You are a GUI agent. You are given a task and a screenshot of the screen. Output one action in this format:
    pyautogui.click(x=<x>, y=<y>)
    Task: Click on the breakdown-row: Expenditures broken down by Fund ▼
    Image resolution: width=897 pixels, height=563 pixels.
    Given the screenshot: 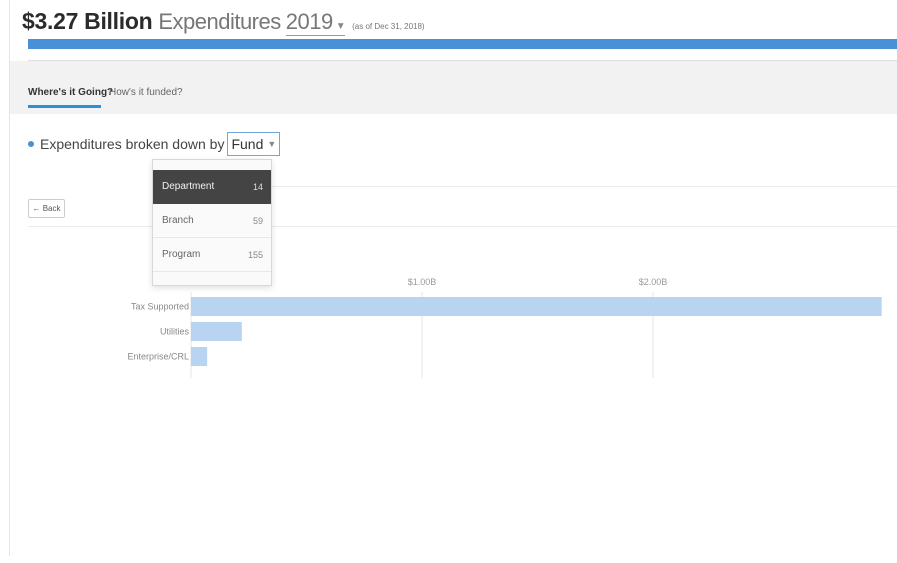 What is the action you would take?
    pyautogui.click(x=154, y=144)
    